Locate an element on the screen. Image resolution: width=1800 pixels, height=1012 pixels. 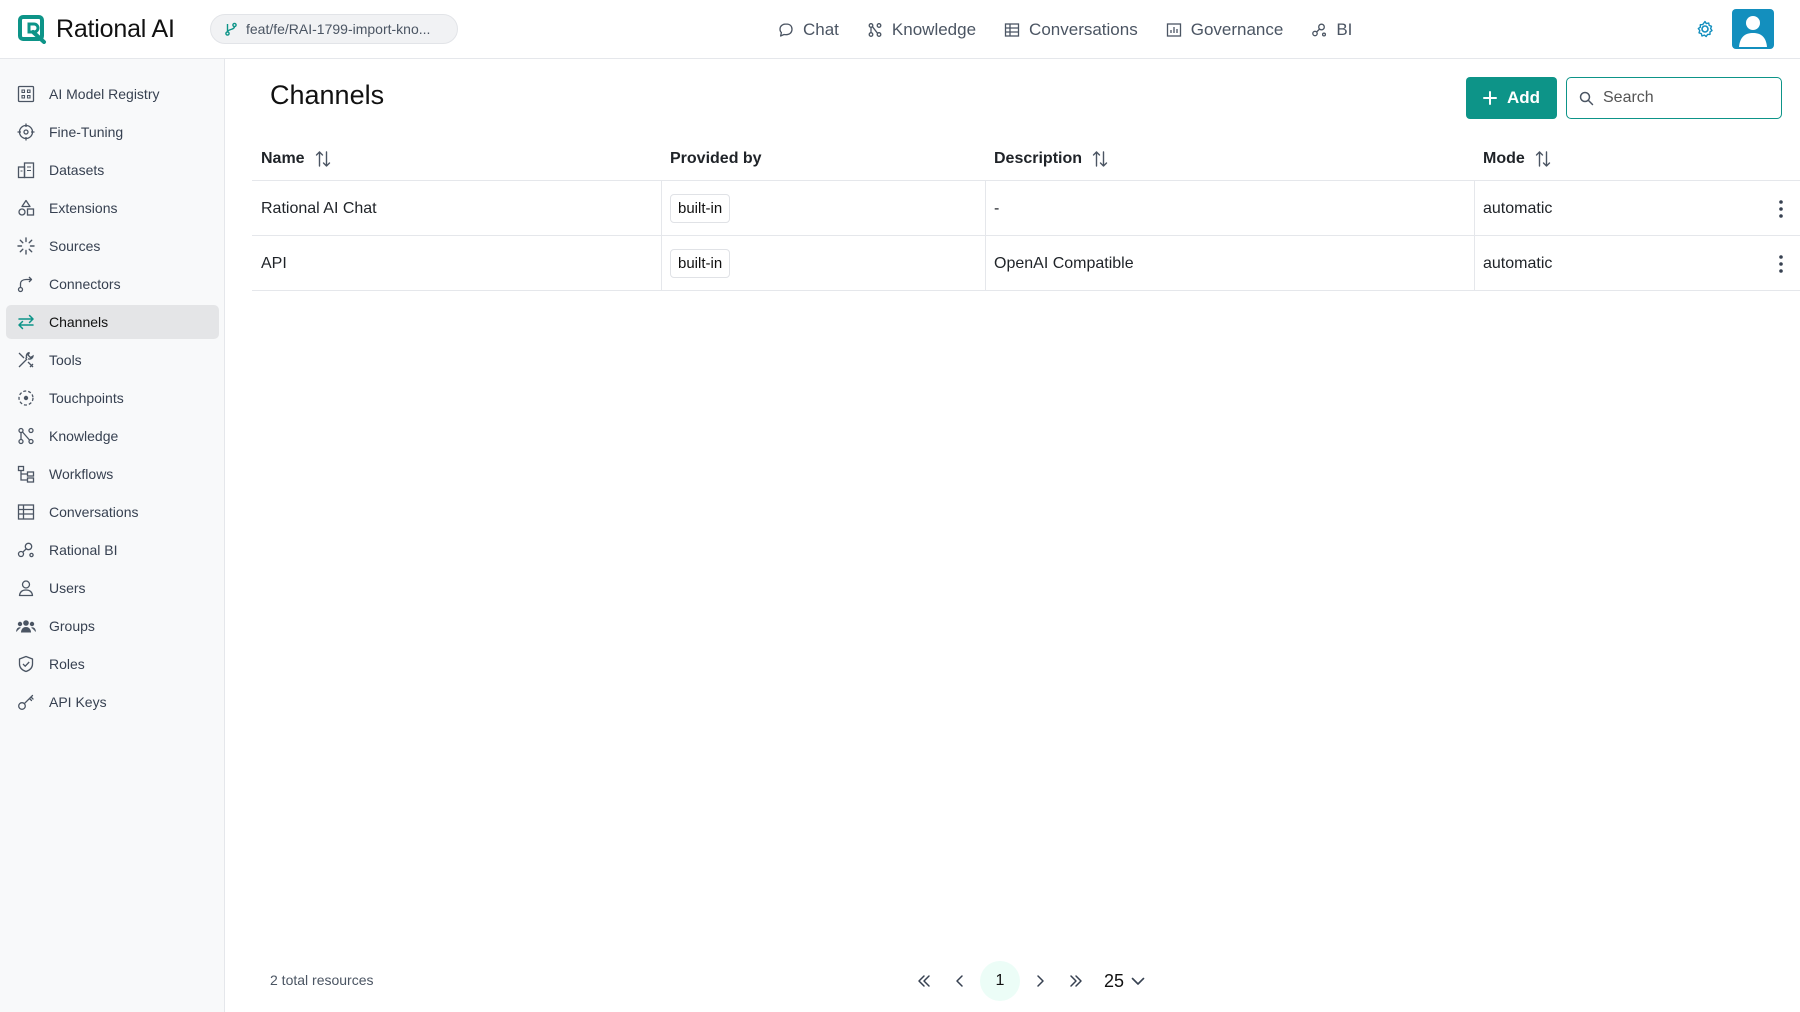
table-header: Name Provided by Description Mode is located at coordinates (1026, 159).